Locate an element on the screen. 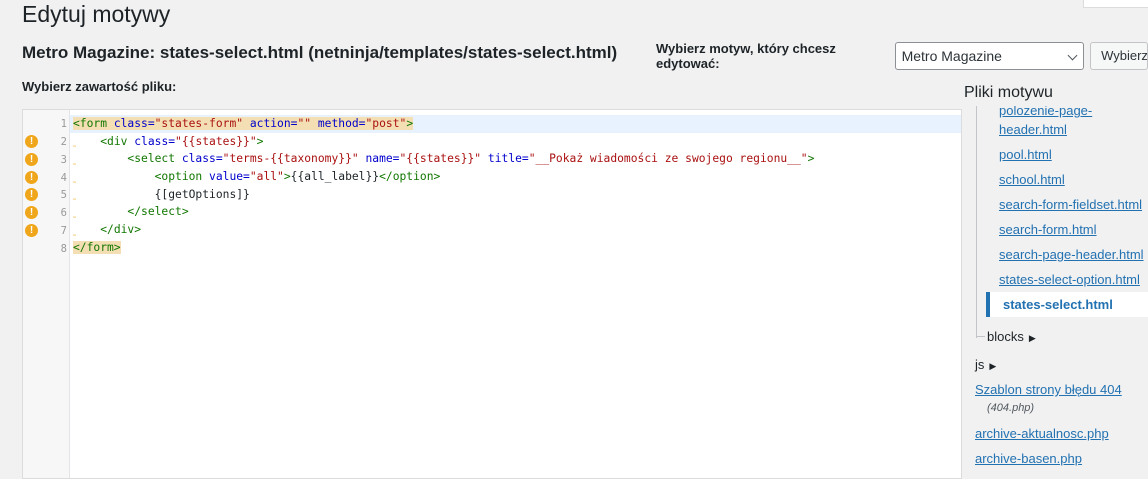  file-link: header.html is located at coordinates (1033, 129).